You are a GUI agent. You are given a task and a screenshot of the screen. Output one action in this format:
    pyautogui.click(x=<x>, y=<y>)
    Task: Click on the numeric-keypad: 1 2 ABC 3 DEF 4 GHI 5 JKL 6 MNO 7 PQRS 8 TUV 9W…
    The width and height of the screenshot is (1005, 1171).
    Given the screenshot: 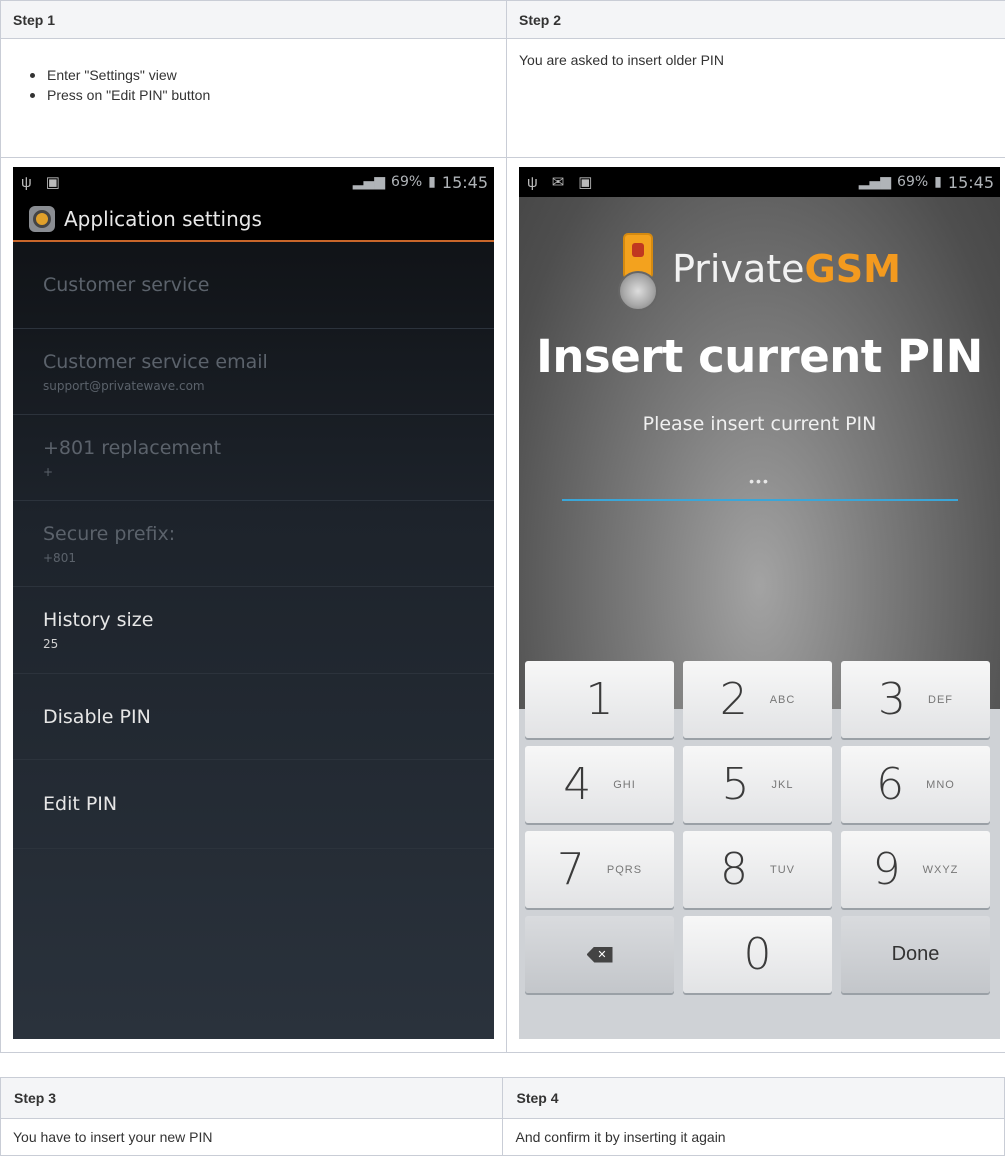 What is the action you would take?
    pyautogui.click(x=759, y=827)
    